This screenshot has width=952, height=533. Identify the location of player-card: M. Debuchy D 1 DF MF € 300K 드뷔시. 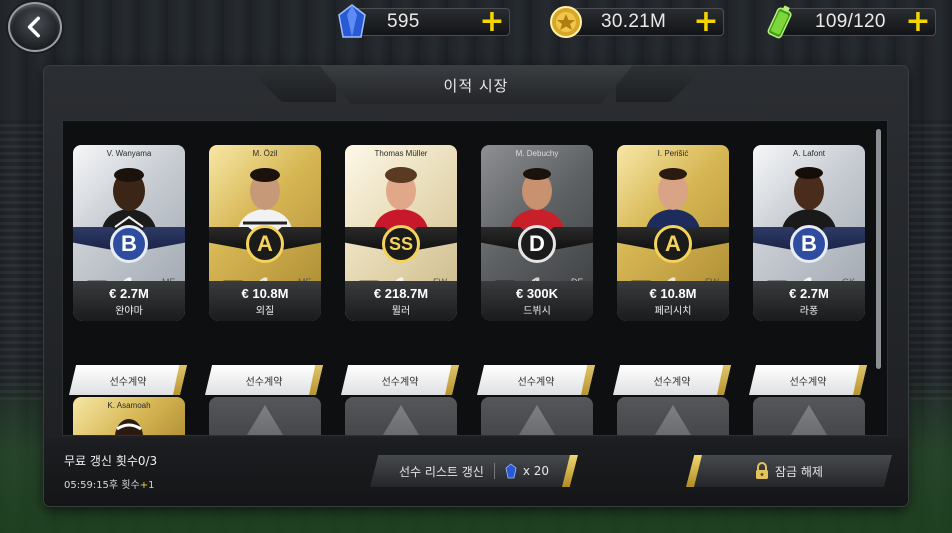
(537, 233).